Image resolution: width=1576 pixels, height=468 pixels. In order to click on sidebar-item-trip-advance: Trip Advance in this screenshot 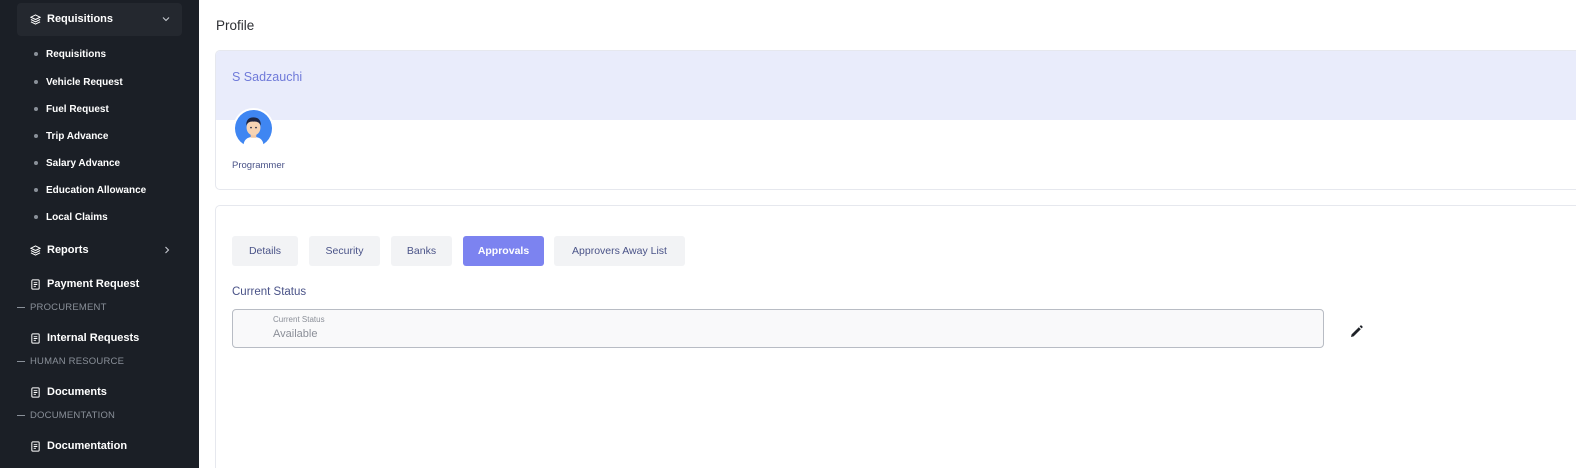, I will do `click(71, 136)`.